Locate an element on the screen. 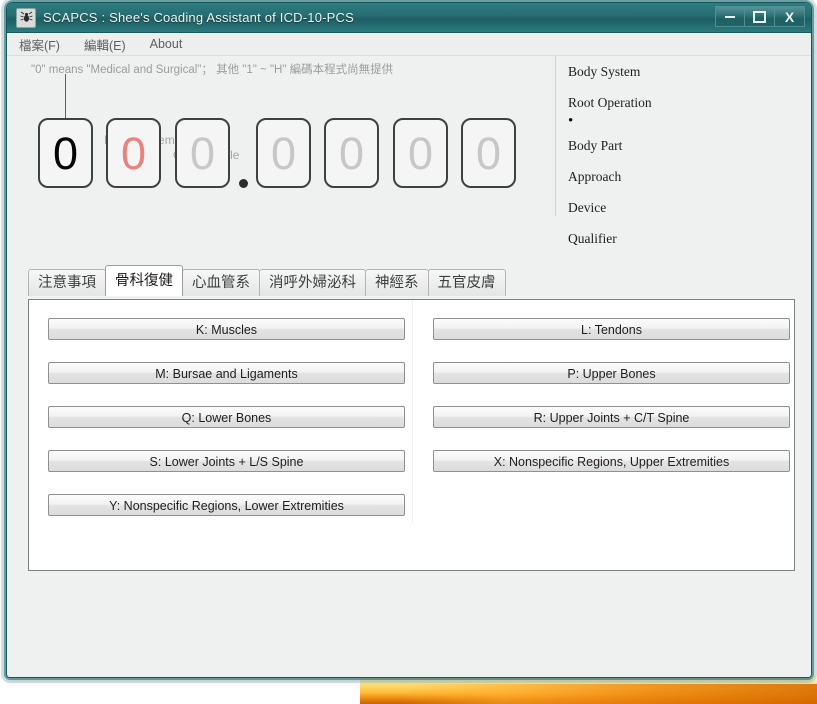 The width and height of the screenshot is (817, 704). tab-nervous: 神經系 is located at coordinates (397, 282).